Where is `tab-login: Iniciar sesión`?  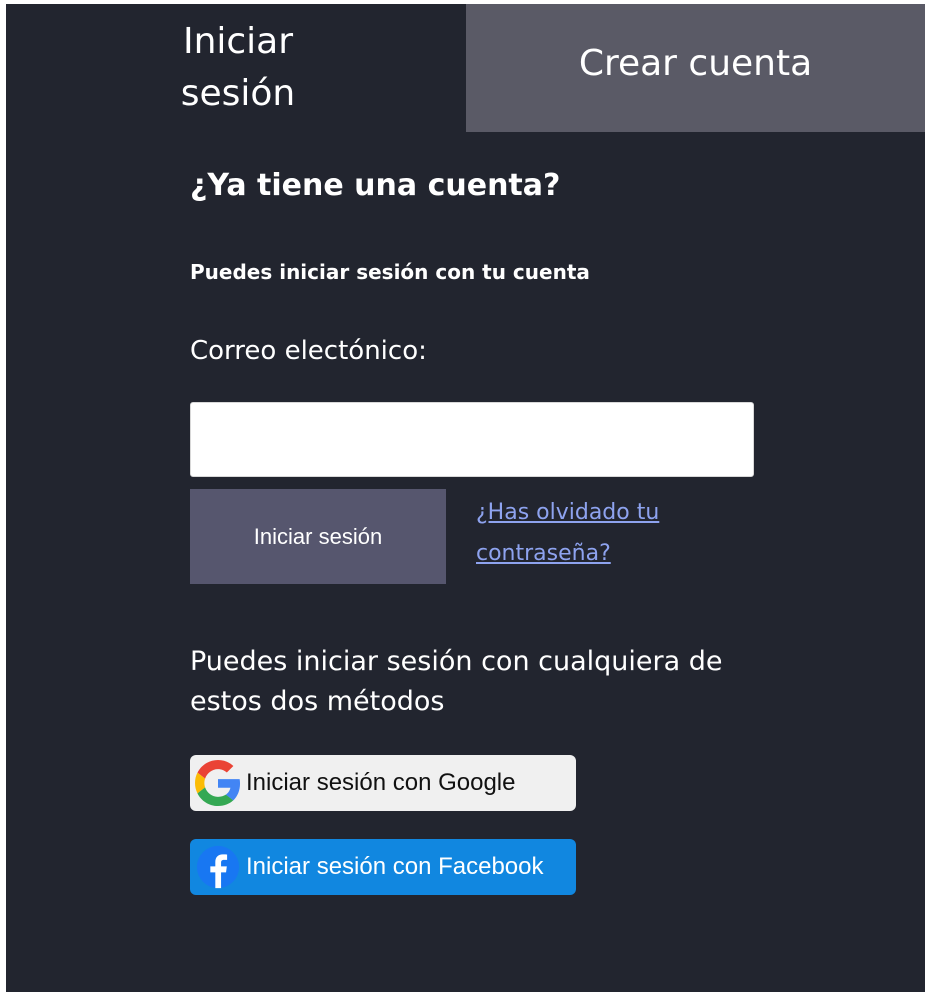 tab-login: Iniciar sesión is located at coordinates (236, 68).